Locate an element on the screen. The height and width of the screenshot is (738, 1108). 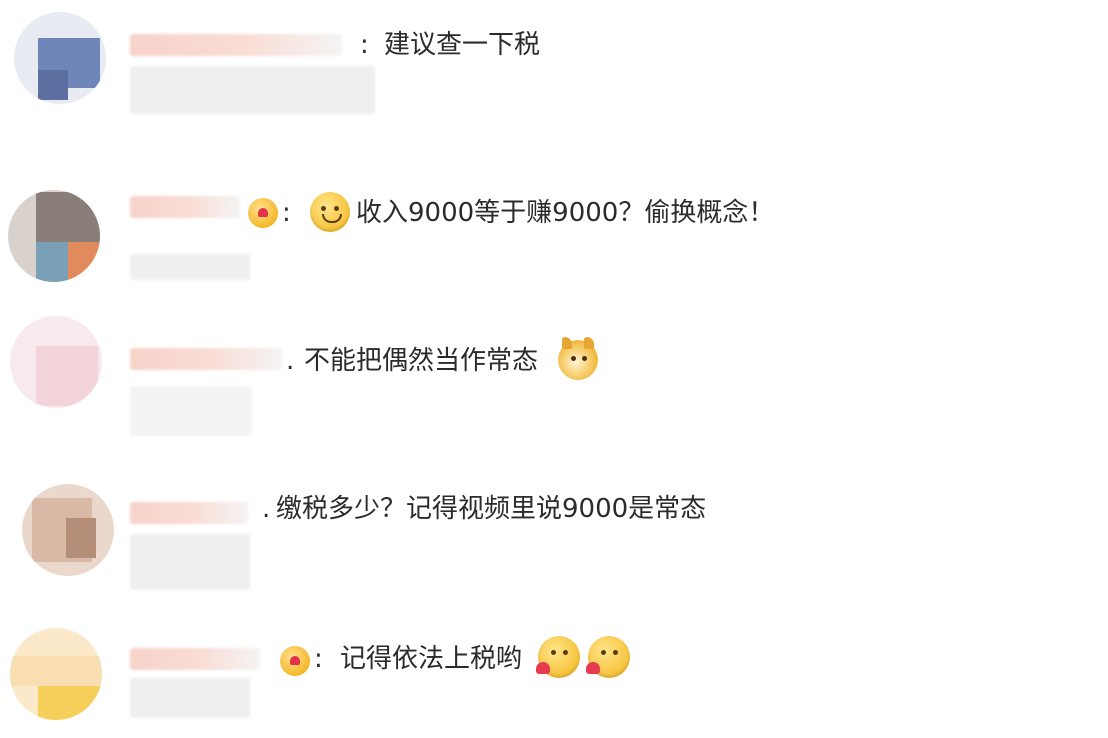
comment-text: 记得依法上税哟 is located at coordinates (431, 659).